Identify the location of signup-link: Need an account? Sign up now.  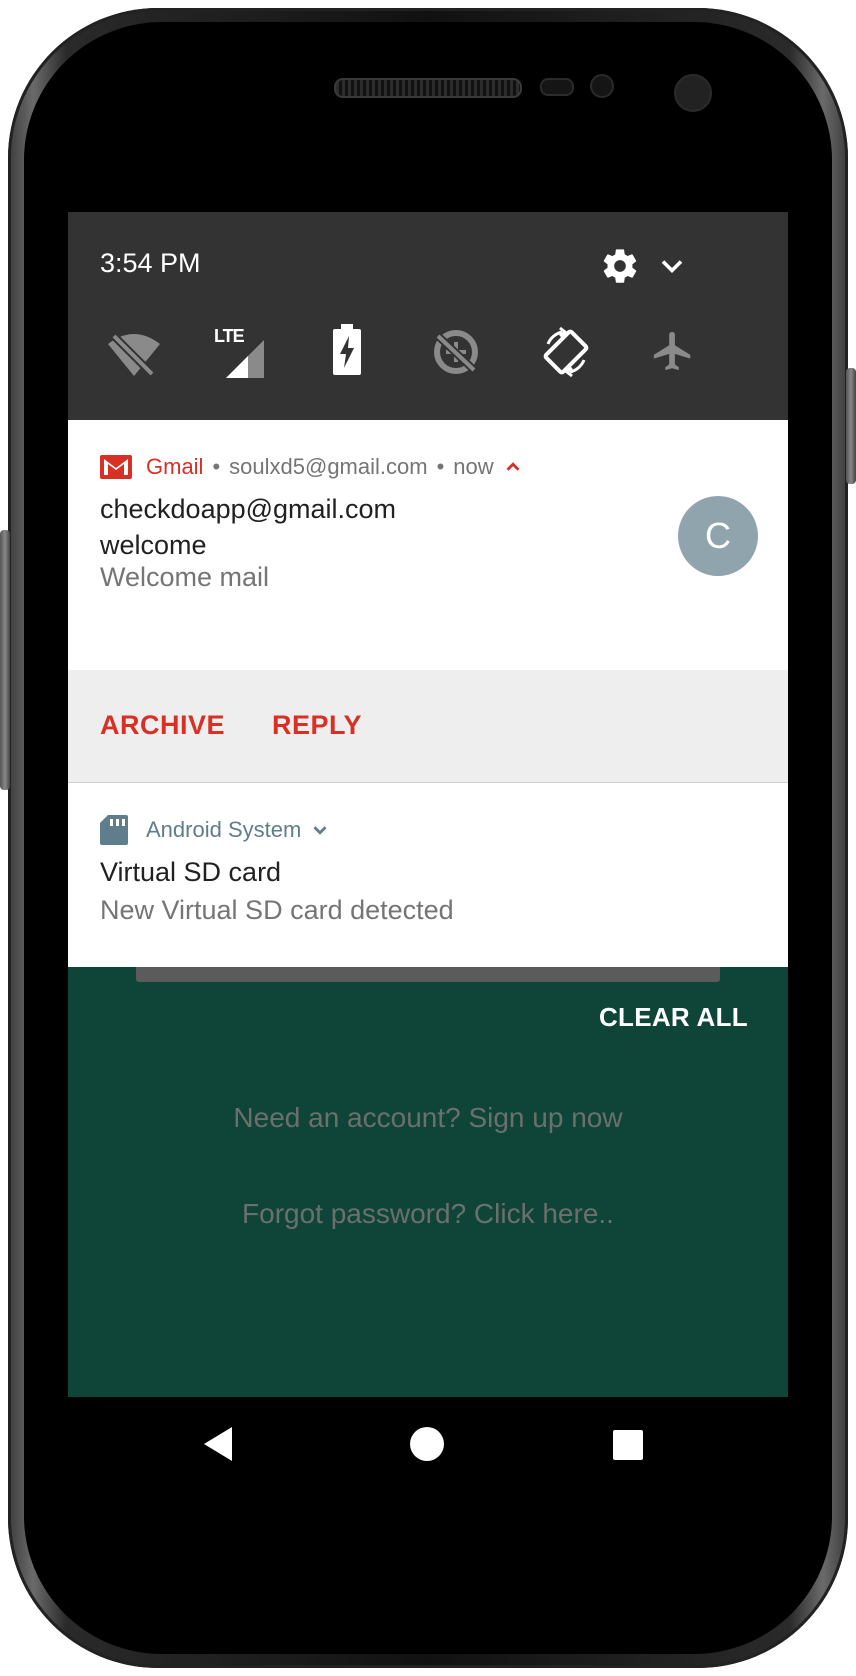
(428, 1118).